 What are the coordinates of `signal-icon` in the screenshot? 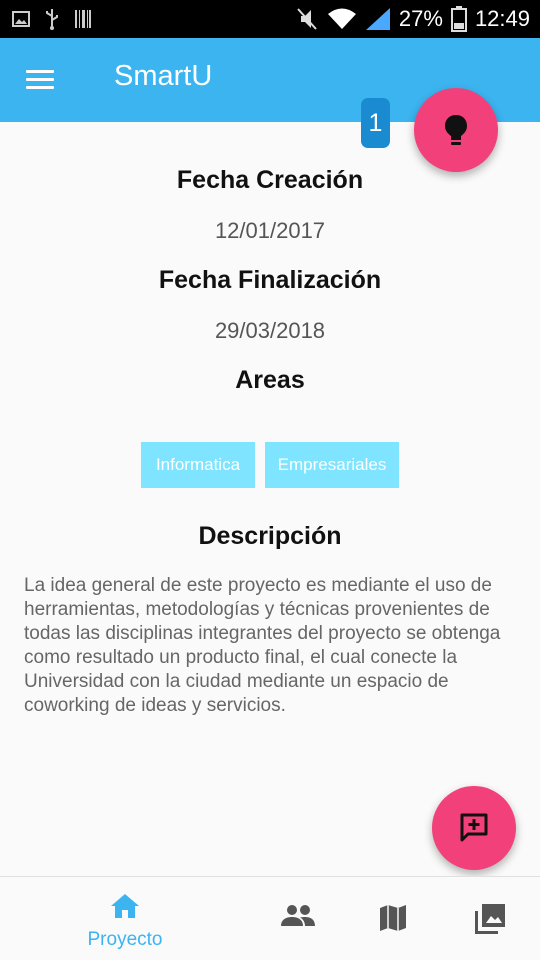 It's located at (377, 19).